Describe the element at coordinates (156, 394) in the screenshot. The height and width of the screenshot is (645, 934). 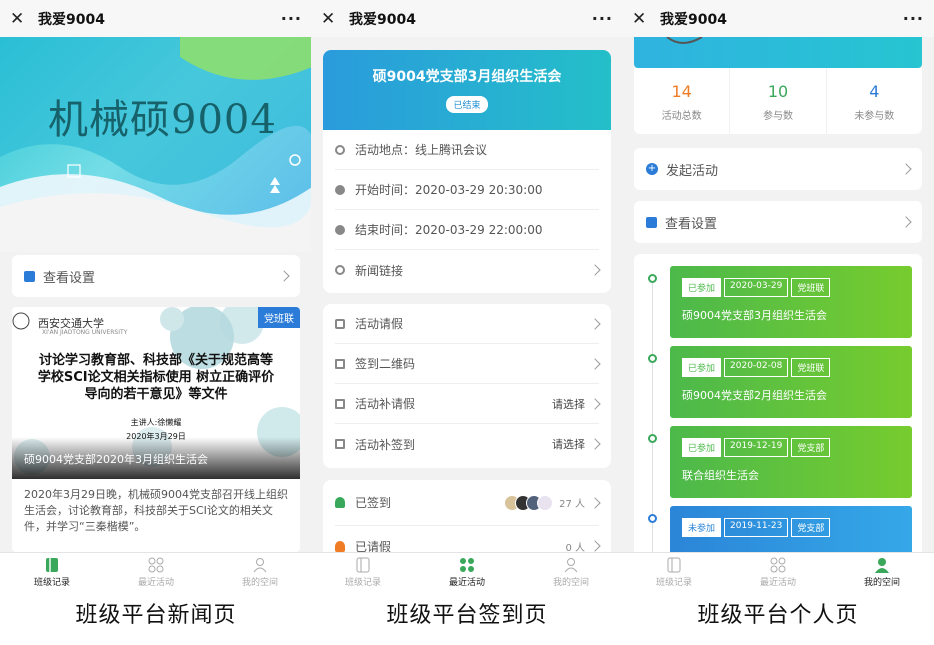
I see `headline-line: 导向的若干意见》等文件` at that location.